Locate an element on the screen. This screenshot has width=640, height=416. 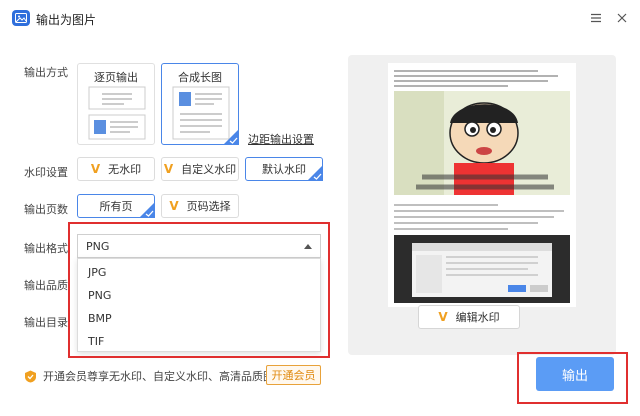
output-mode-label: 输出方式 is located at coordinates (46, 72).